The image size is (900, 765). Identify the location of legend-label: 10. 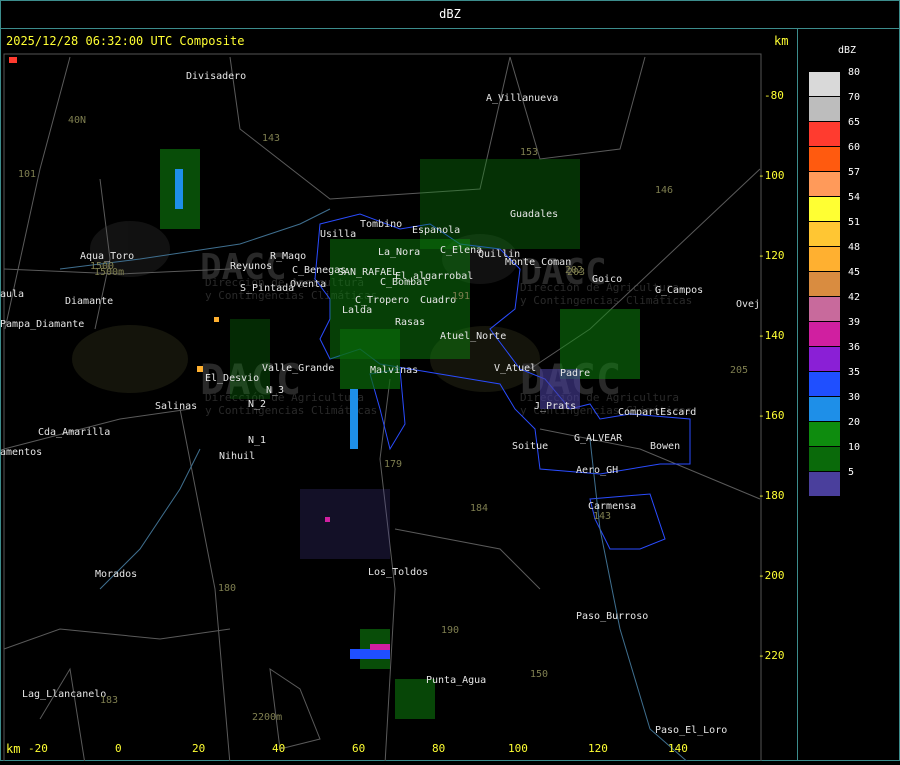
(854, 447).